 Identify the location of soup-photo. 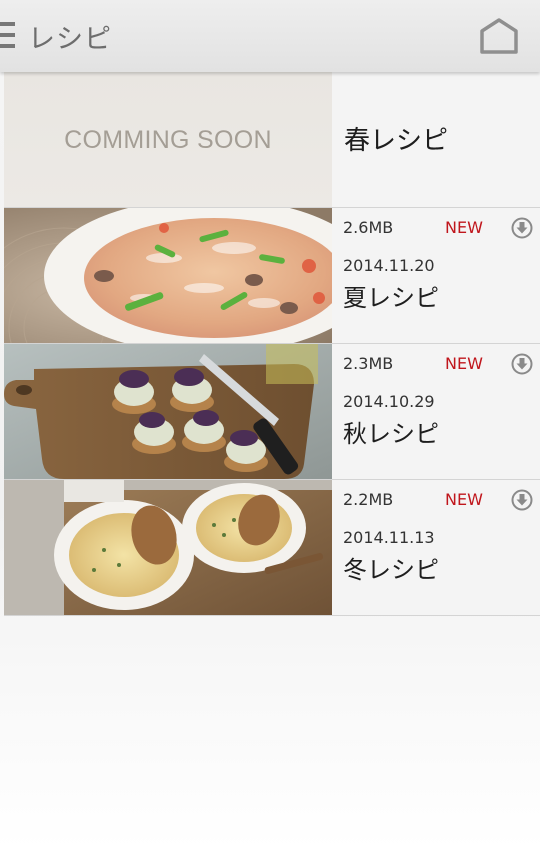
(168, 275).